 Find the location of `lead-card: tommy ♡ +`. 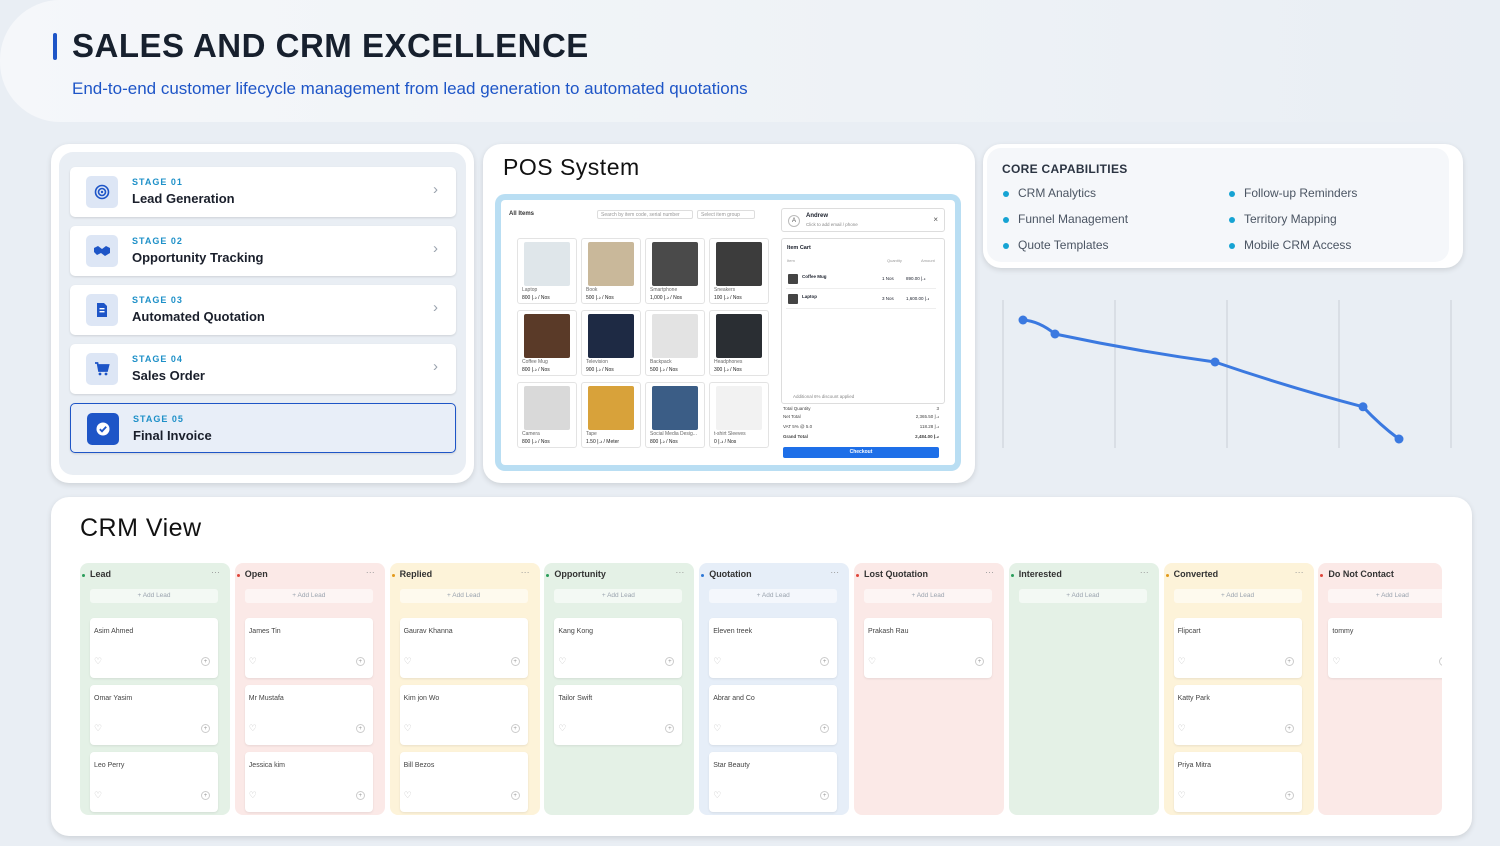

lead-card: tommy ♡ + is located at coordinates (1385, 648).